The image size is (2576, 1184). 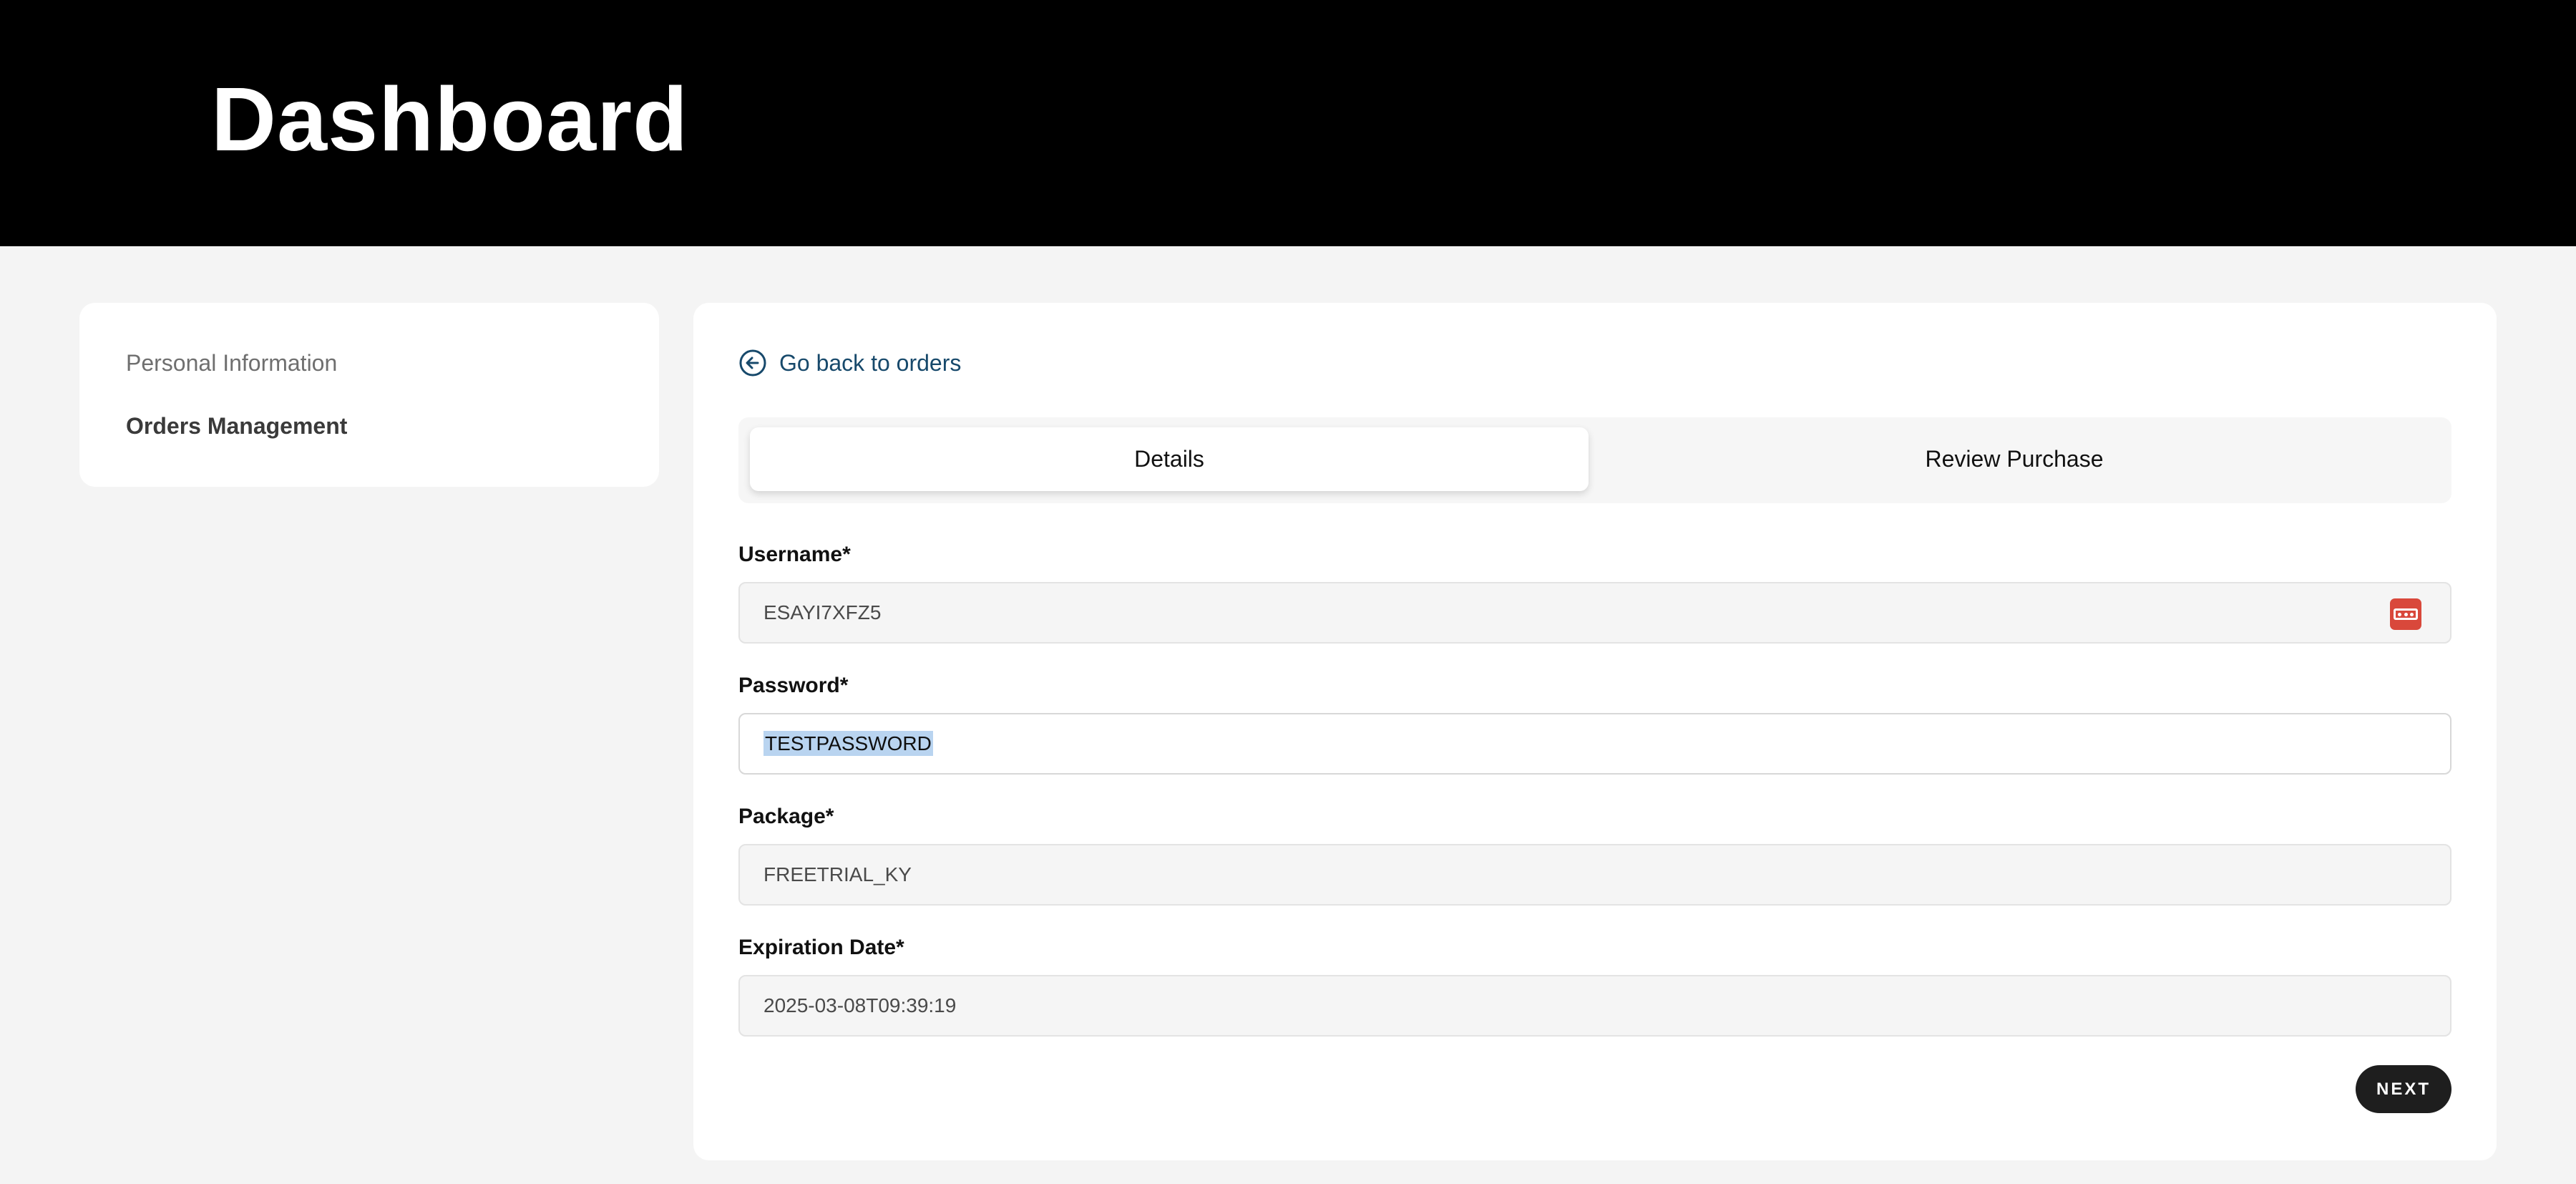 What do you see at coordinates (848, 743) in the screenshot?
I see `password-value: TESTPASSWORD` at bounding box center [848, 743].